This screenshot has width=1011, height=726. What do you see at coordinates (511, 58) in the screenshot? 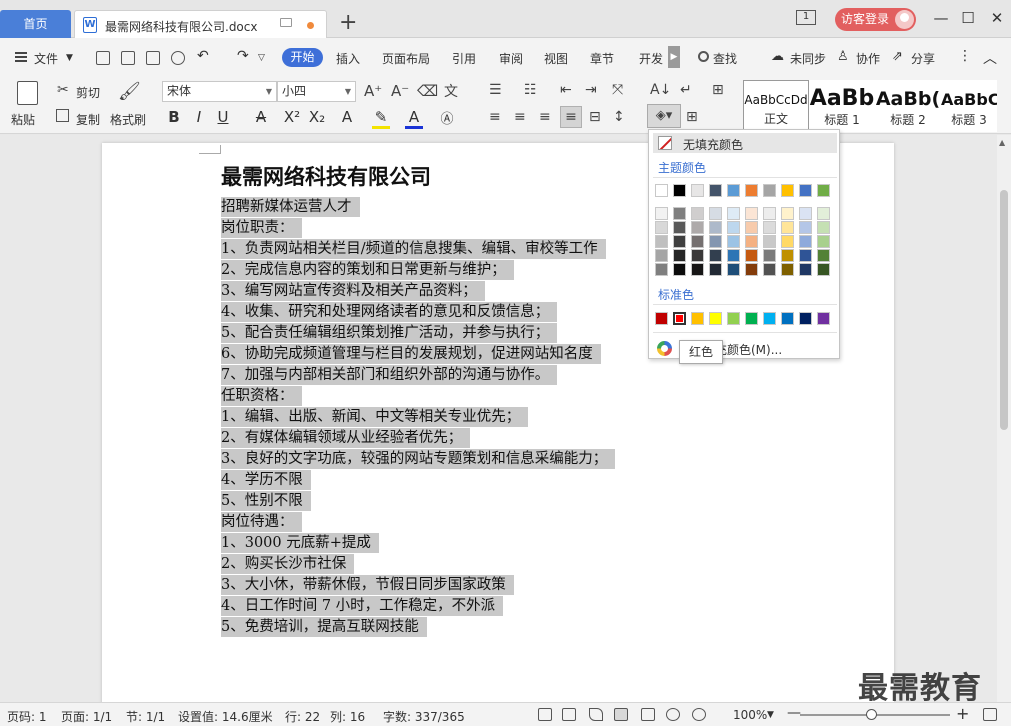
I see `tab-review: 审阅` at bounding box center [511, 58].